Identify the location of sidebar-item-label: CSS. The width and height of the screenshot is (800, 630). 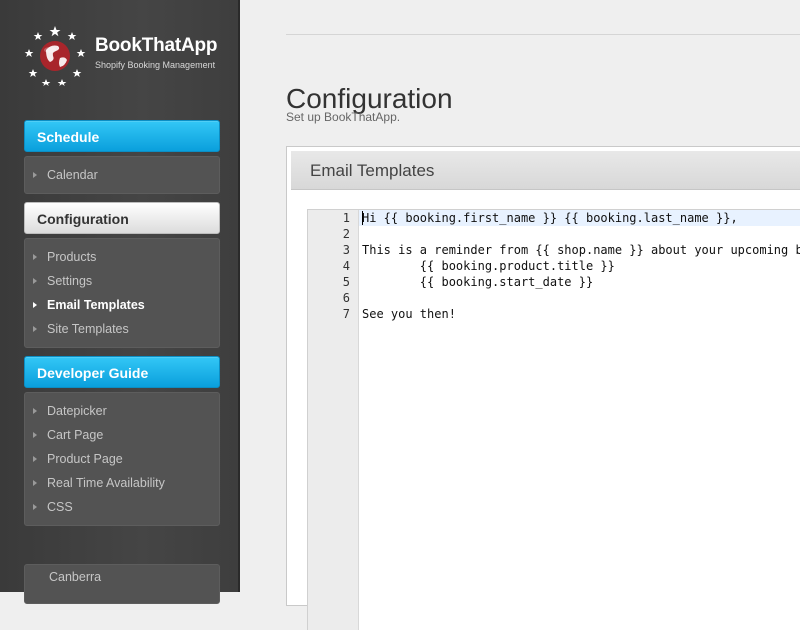
(60, 507).